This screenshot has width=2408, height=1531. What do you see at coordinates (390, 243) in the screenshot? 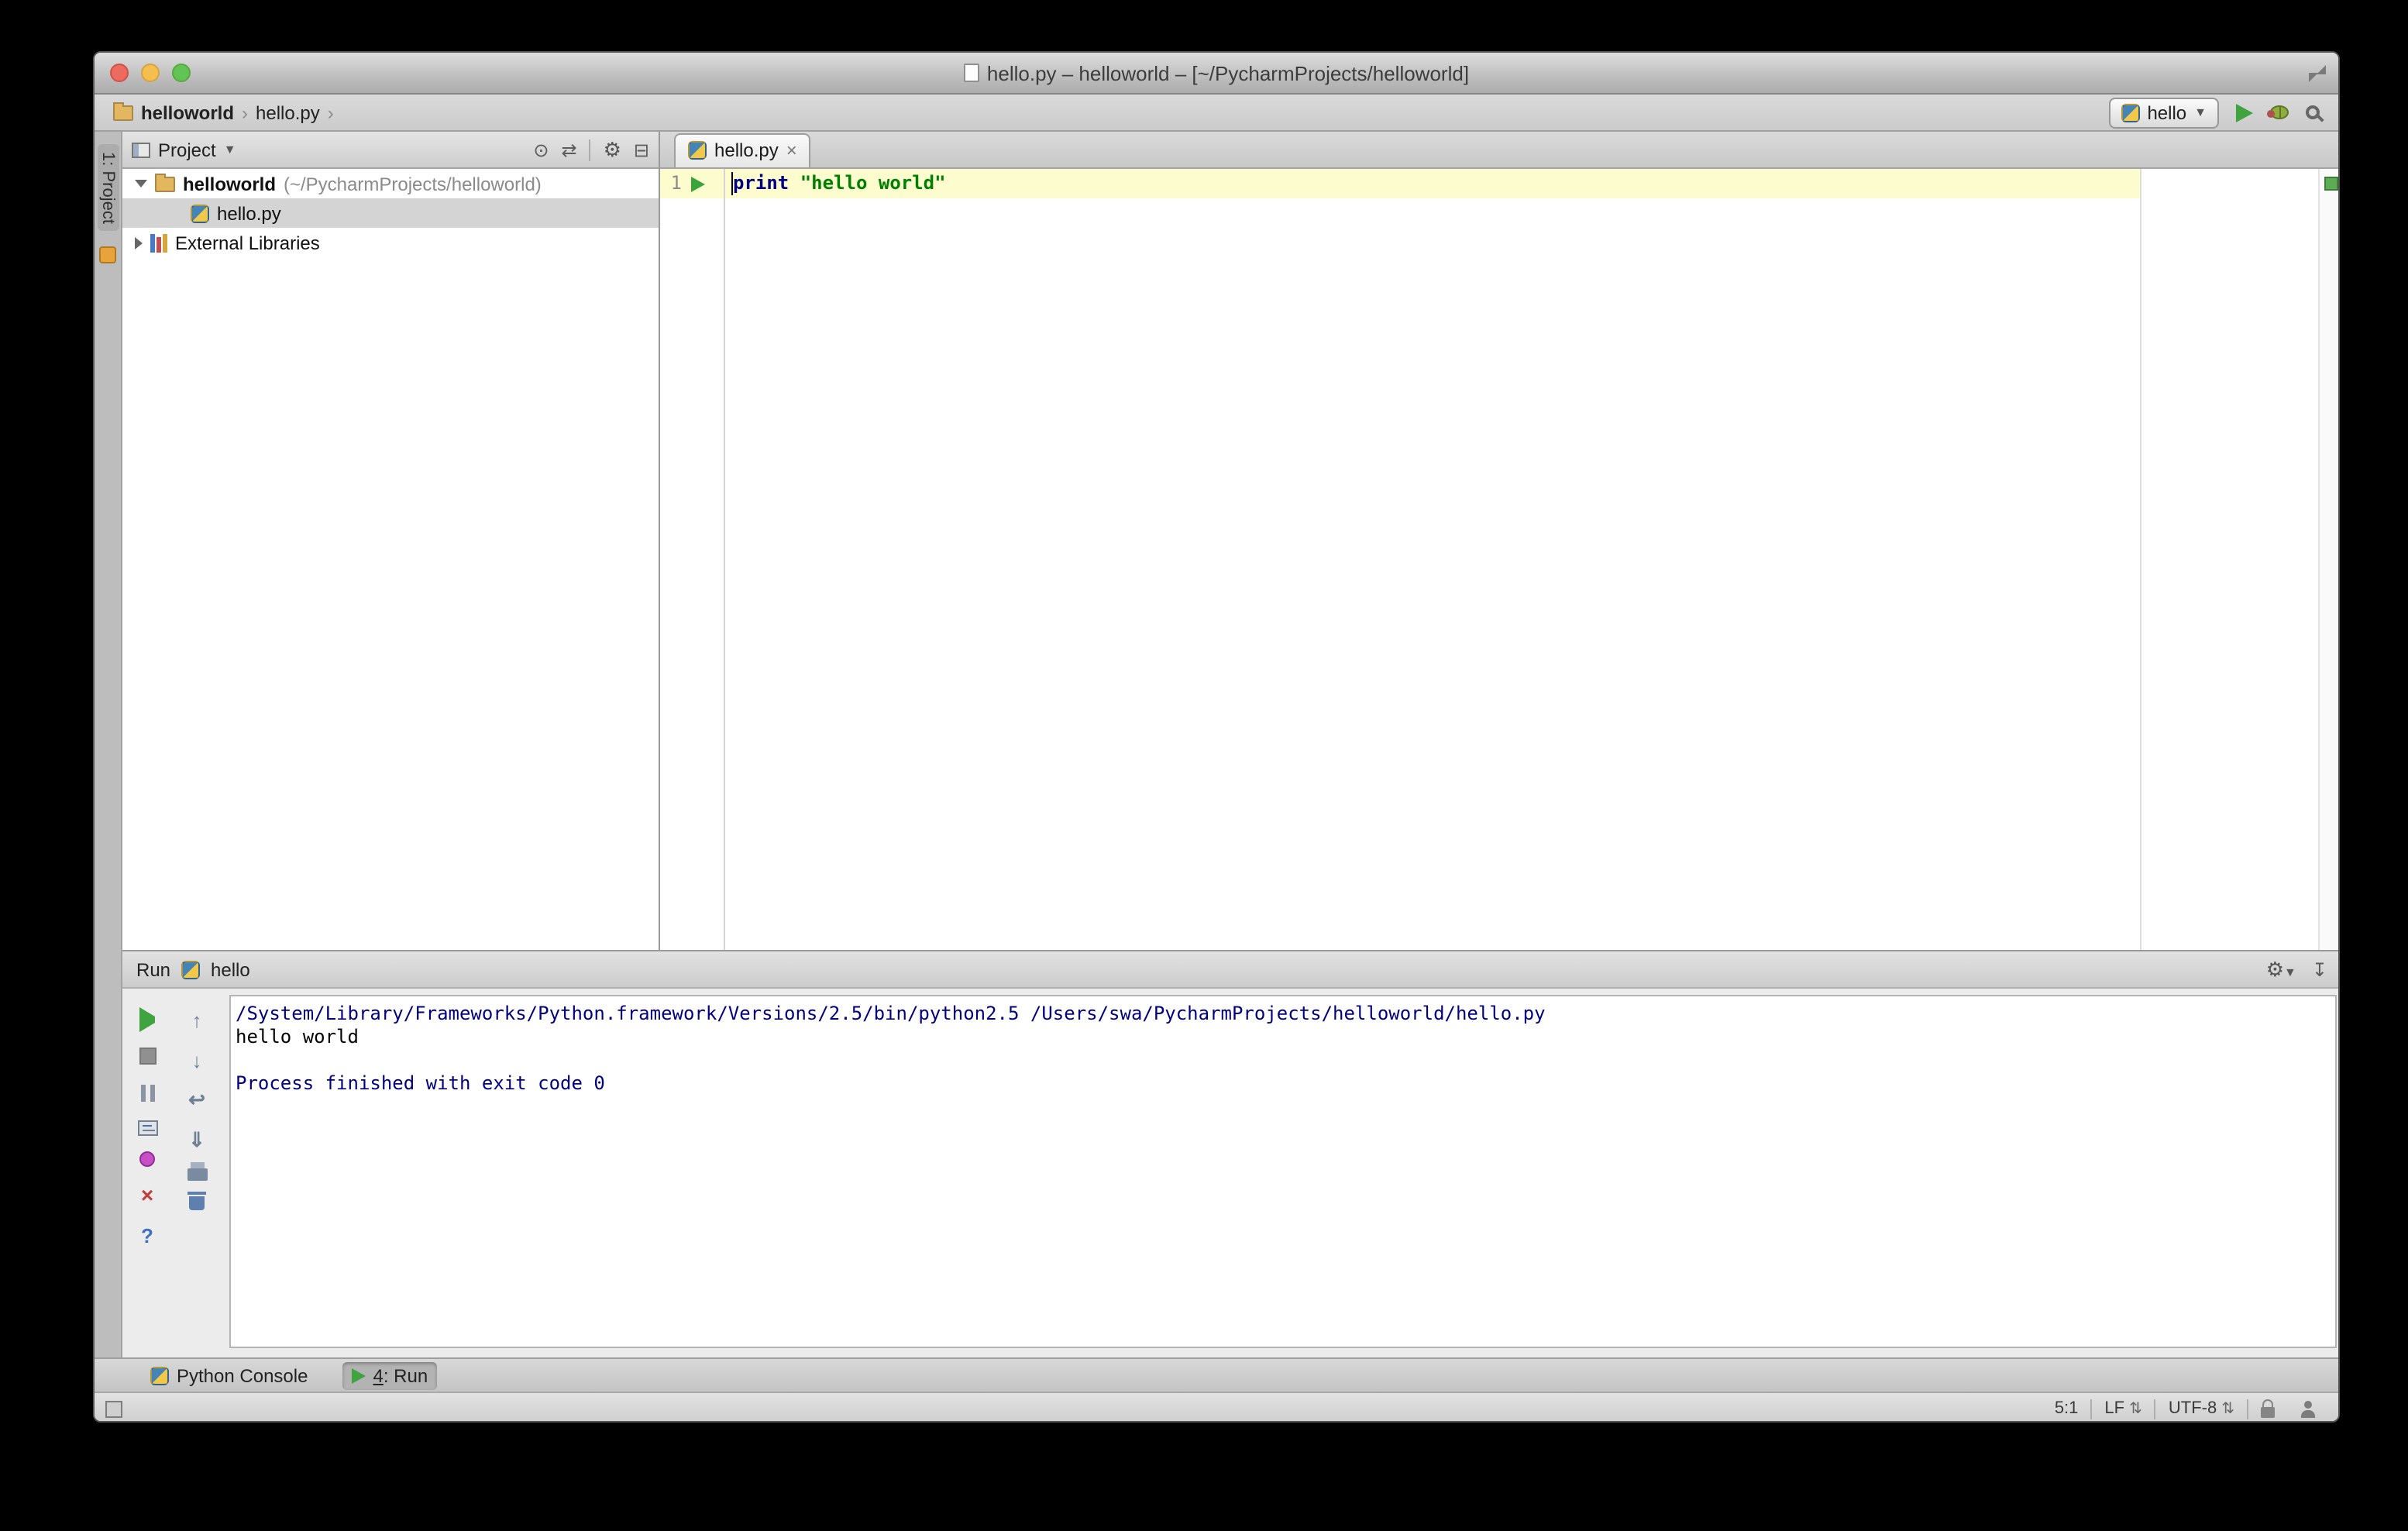
I see `tree-row-external-libraries: External Libraries` at bounding box center [390, 243].